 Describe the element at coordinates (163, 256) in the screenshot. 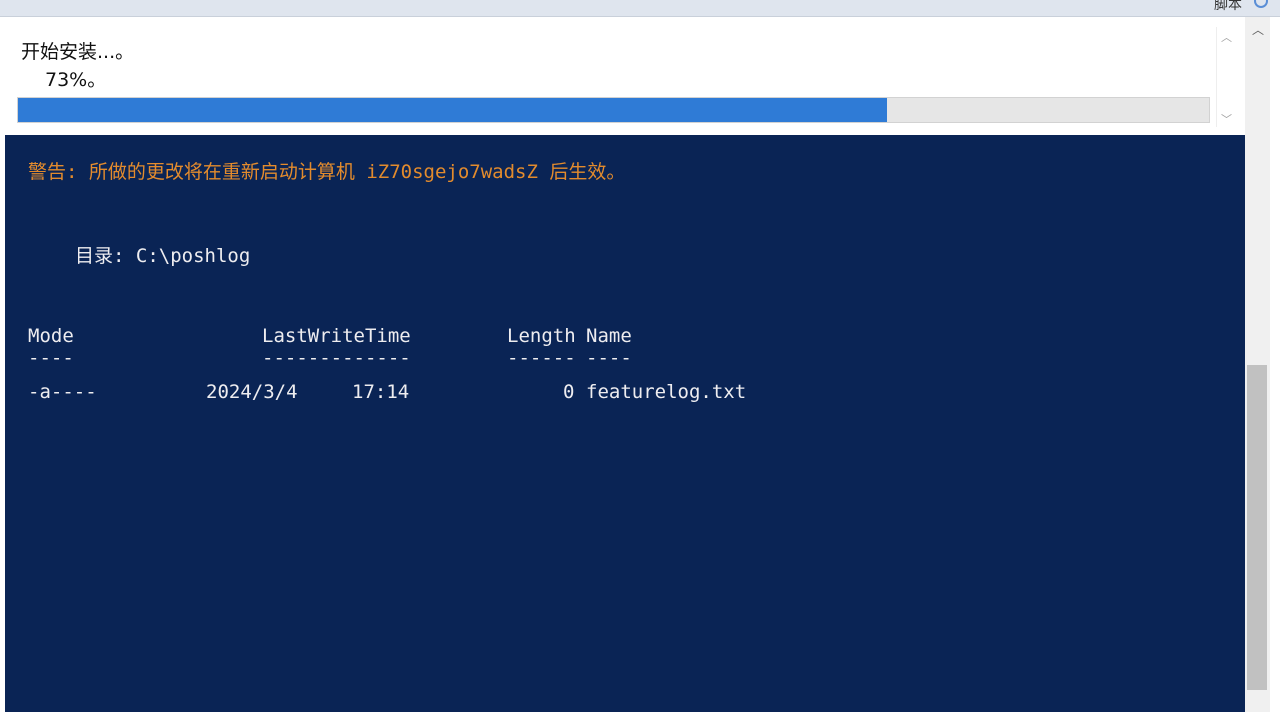

I see `directory-line: 目录: C:\poshlog` at that location.